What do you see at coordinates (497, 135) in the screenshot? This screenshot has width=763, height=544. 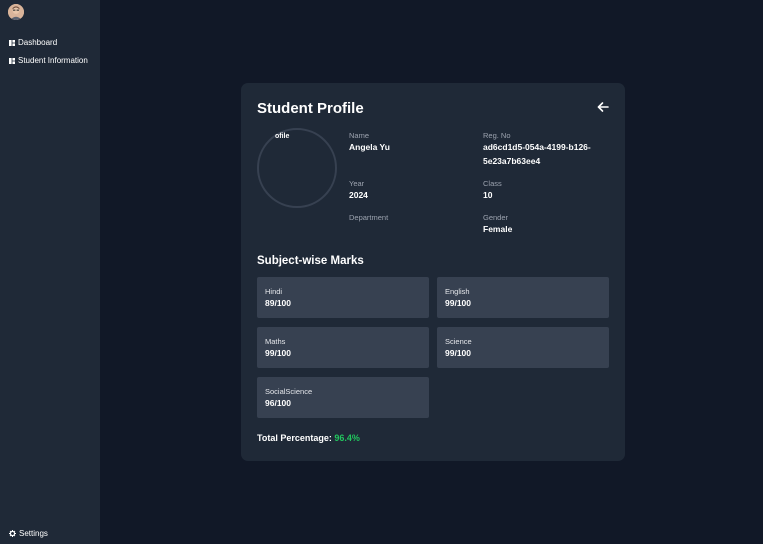 I see `reg-no-label: Reg. No` at bounding box center [497, 135].